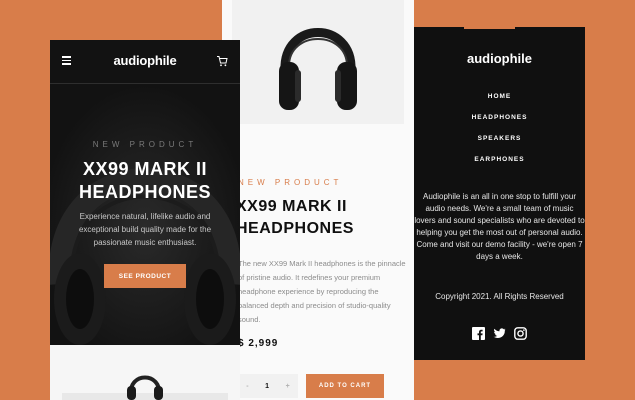  Describe the element at coordinates (489, 28) in the screenshot. I see `accent-bar` at that location.